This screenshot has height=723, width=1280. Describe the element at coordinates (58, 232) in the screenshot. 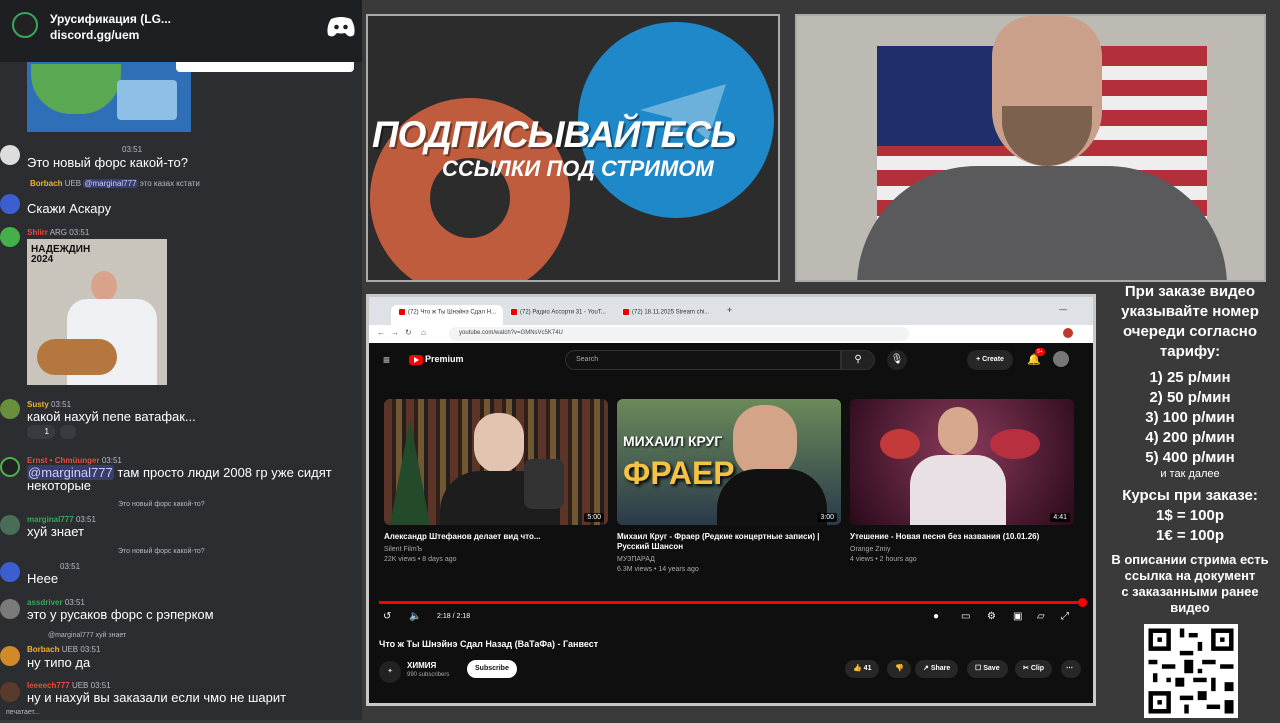

I see `user-badge: ARG` at that location.